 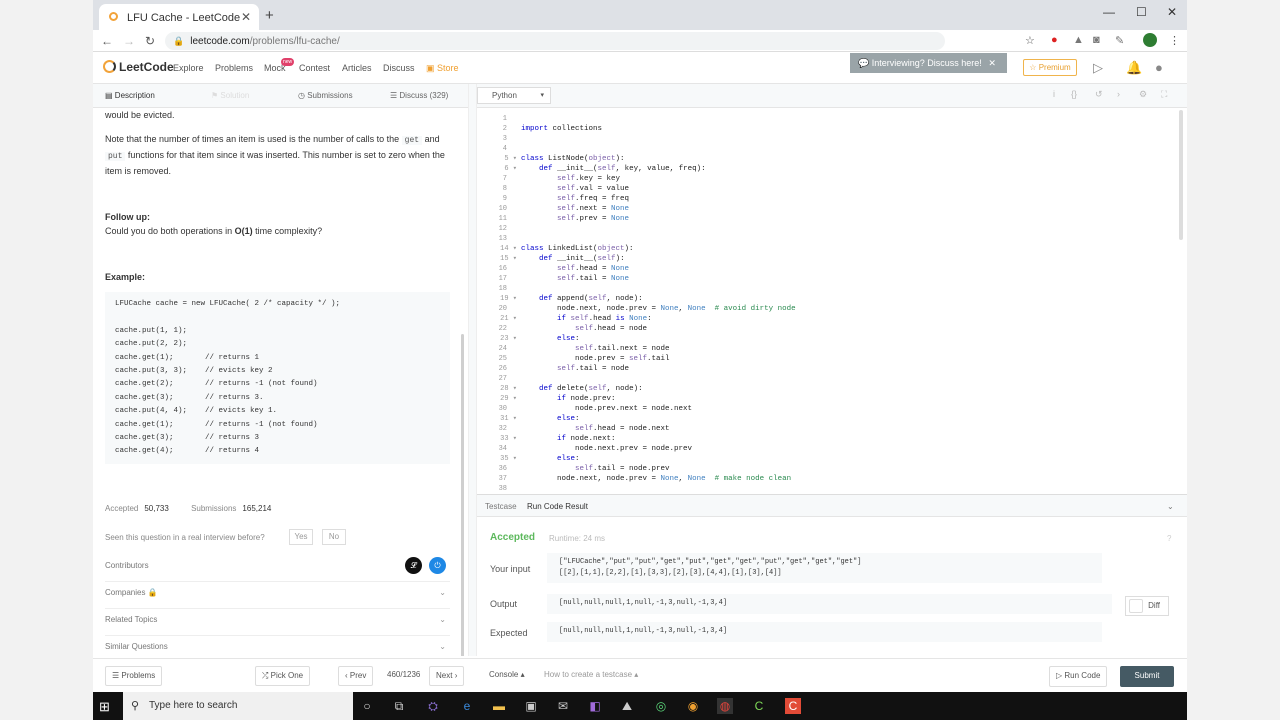 What do you see at coordinates (230, 95) in the screenshot?
I see `tab-solution: ⚑ Solution` at bounding box center [230, 95].